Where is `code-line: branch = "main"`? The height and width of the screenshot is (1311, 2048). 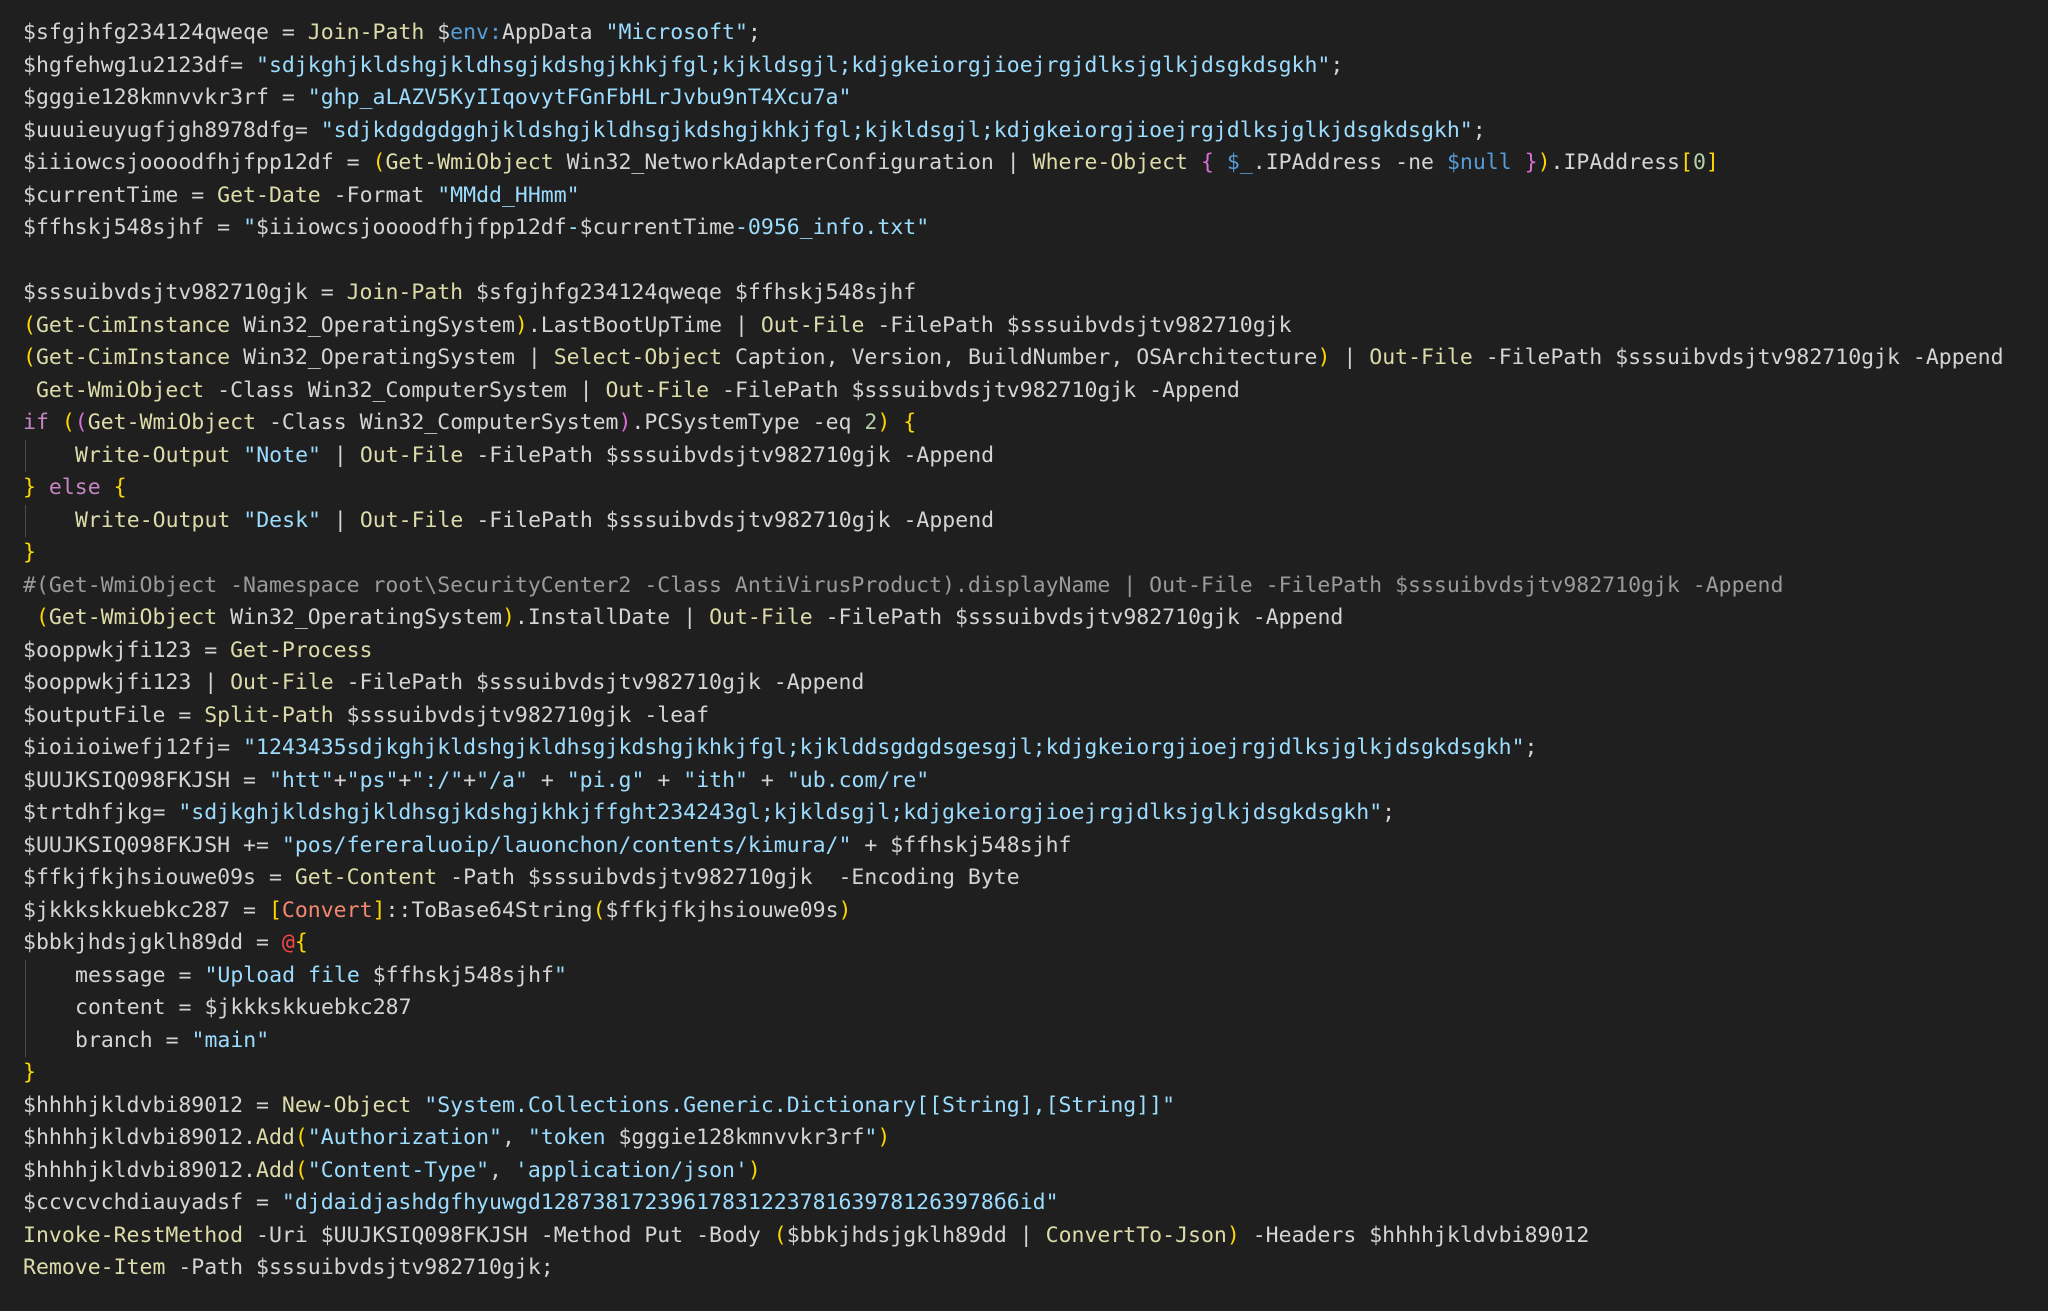
code-line: branch = "main" is located at coordinates (1033, 1040).